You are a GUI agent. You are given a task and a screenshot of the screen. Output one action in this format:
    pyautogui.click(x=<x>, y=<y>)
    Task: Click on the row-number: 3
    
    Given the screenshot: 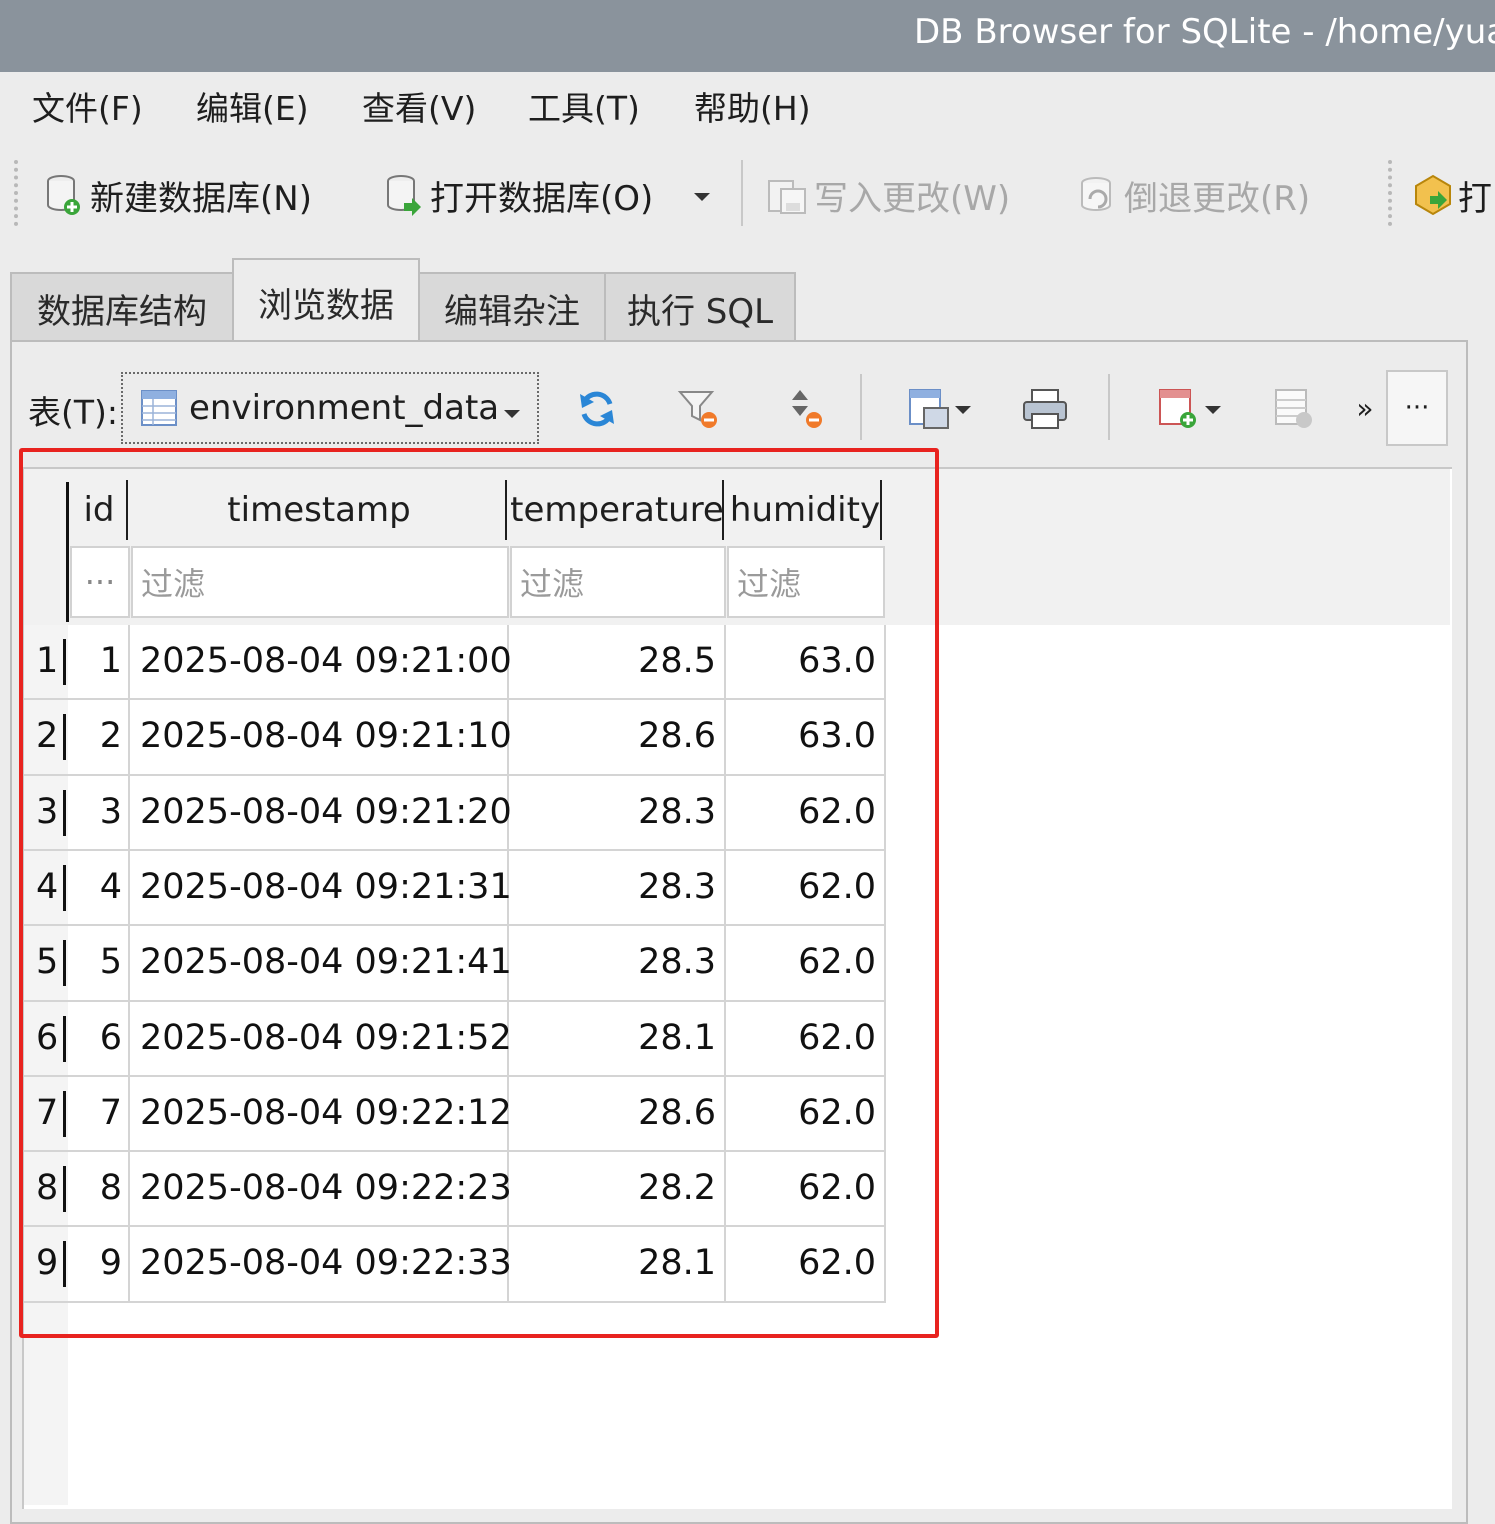 What is the action you would take?
    pyautogui.click(x=47, y=812)
    